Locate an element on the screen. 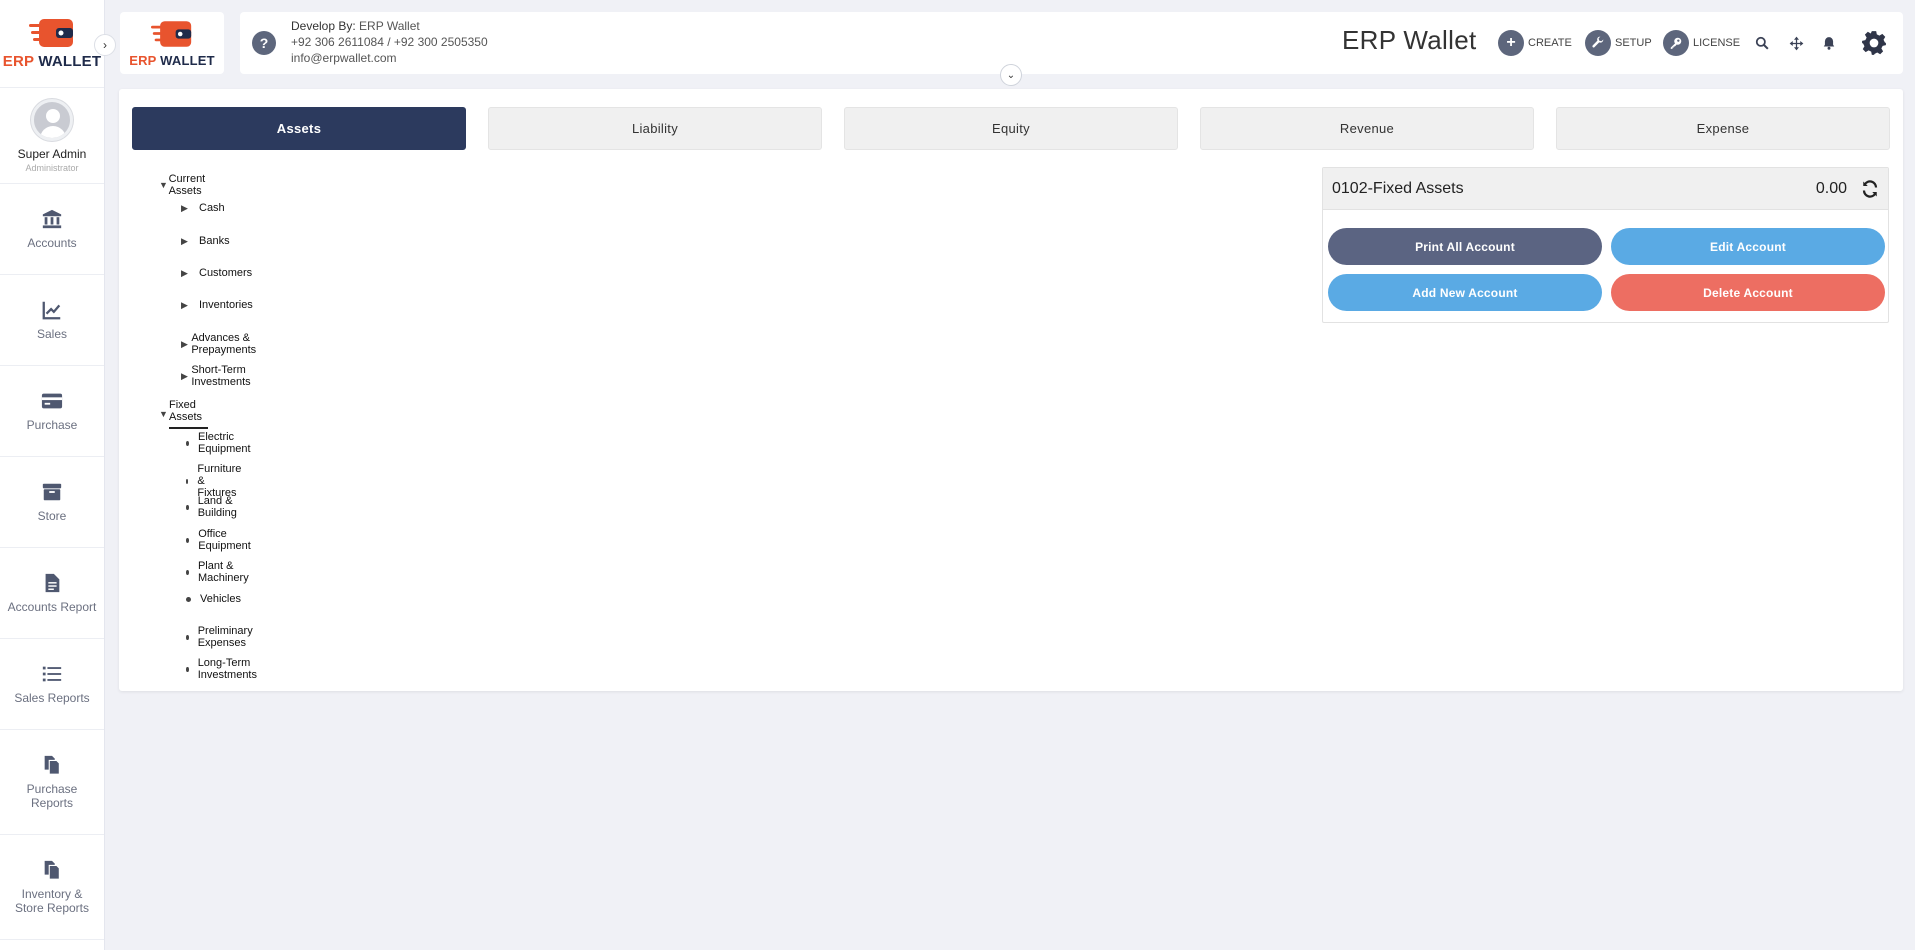 The height and width of the screenshot is (950, 1915). tab-assets: Assets is located at coordinates (299, 128).